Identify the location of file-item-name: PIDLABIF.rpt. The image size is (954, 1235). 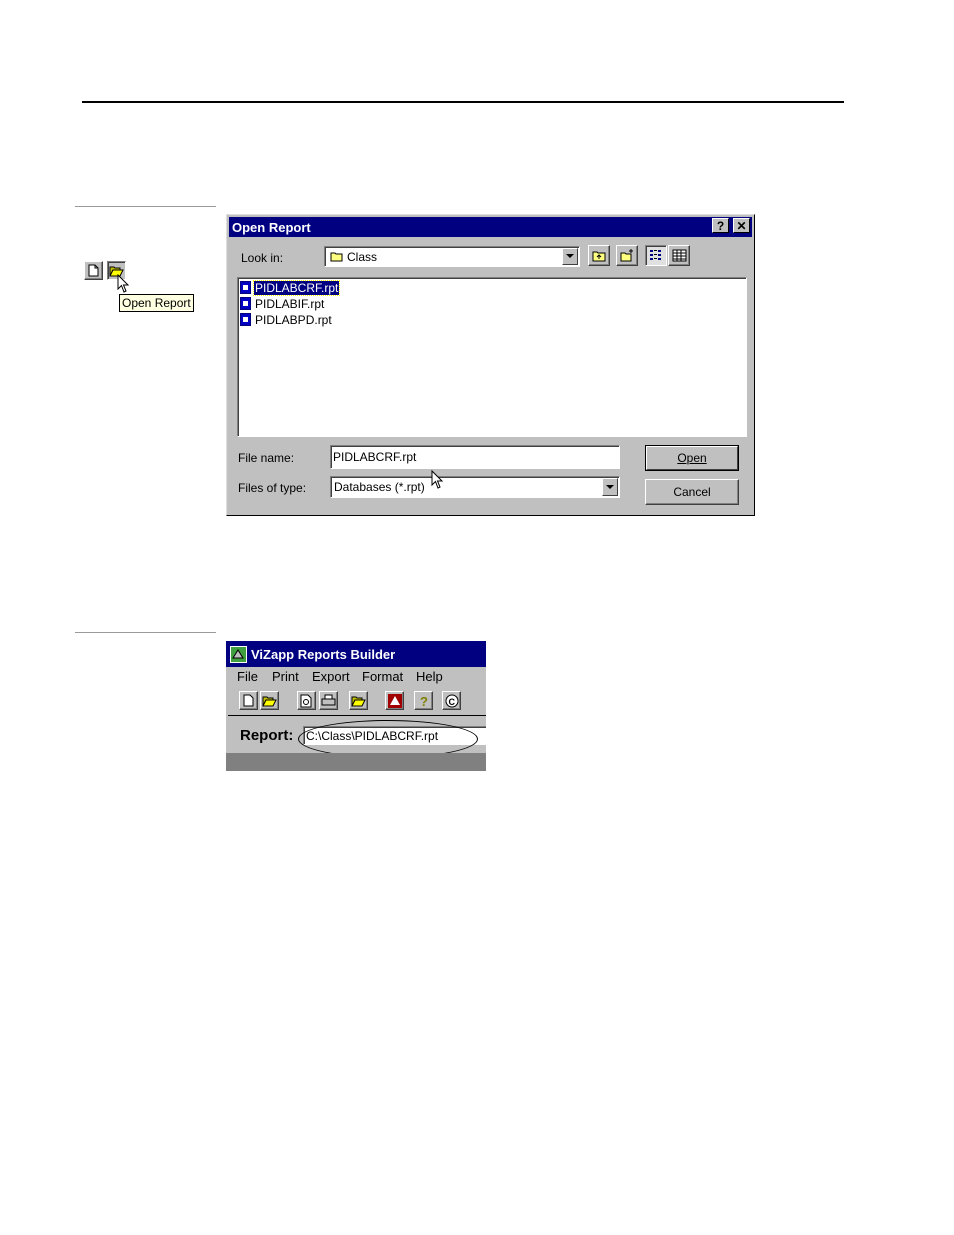
(290, 303).